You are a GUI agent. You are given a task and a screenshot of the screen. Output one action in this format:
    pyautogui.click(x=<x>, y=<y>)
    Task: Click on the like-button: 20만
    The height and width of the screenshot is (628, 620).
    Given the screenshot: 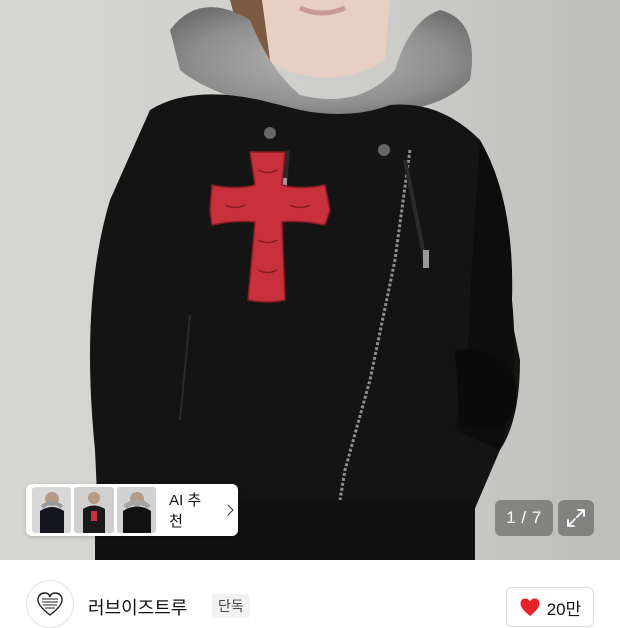 What is the action you would take?
    pyautogui.click(x=550, y=607)
    